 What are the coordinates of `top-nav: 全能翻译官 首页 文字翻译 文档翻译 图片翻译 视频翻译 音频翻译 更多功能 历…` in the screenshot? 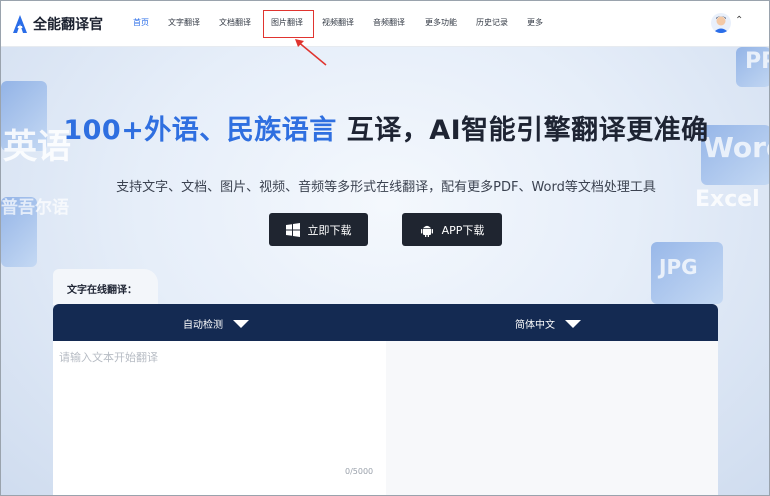 It's located at (385, 24).